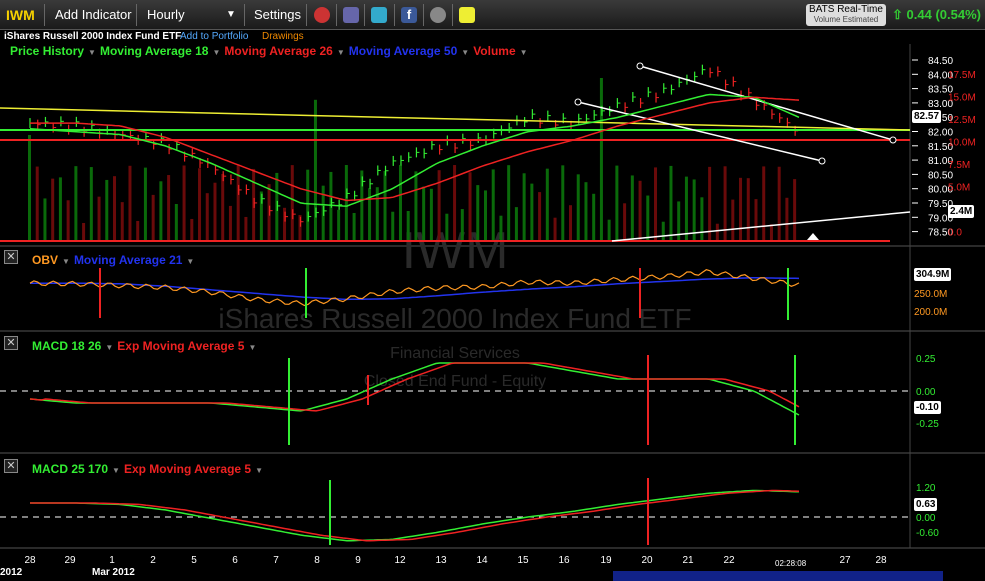  What do you see at coordinates (194, 560) in the screenshot?
I see `x-tick-label: 5` at bounding box center [194, 560].